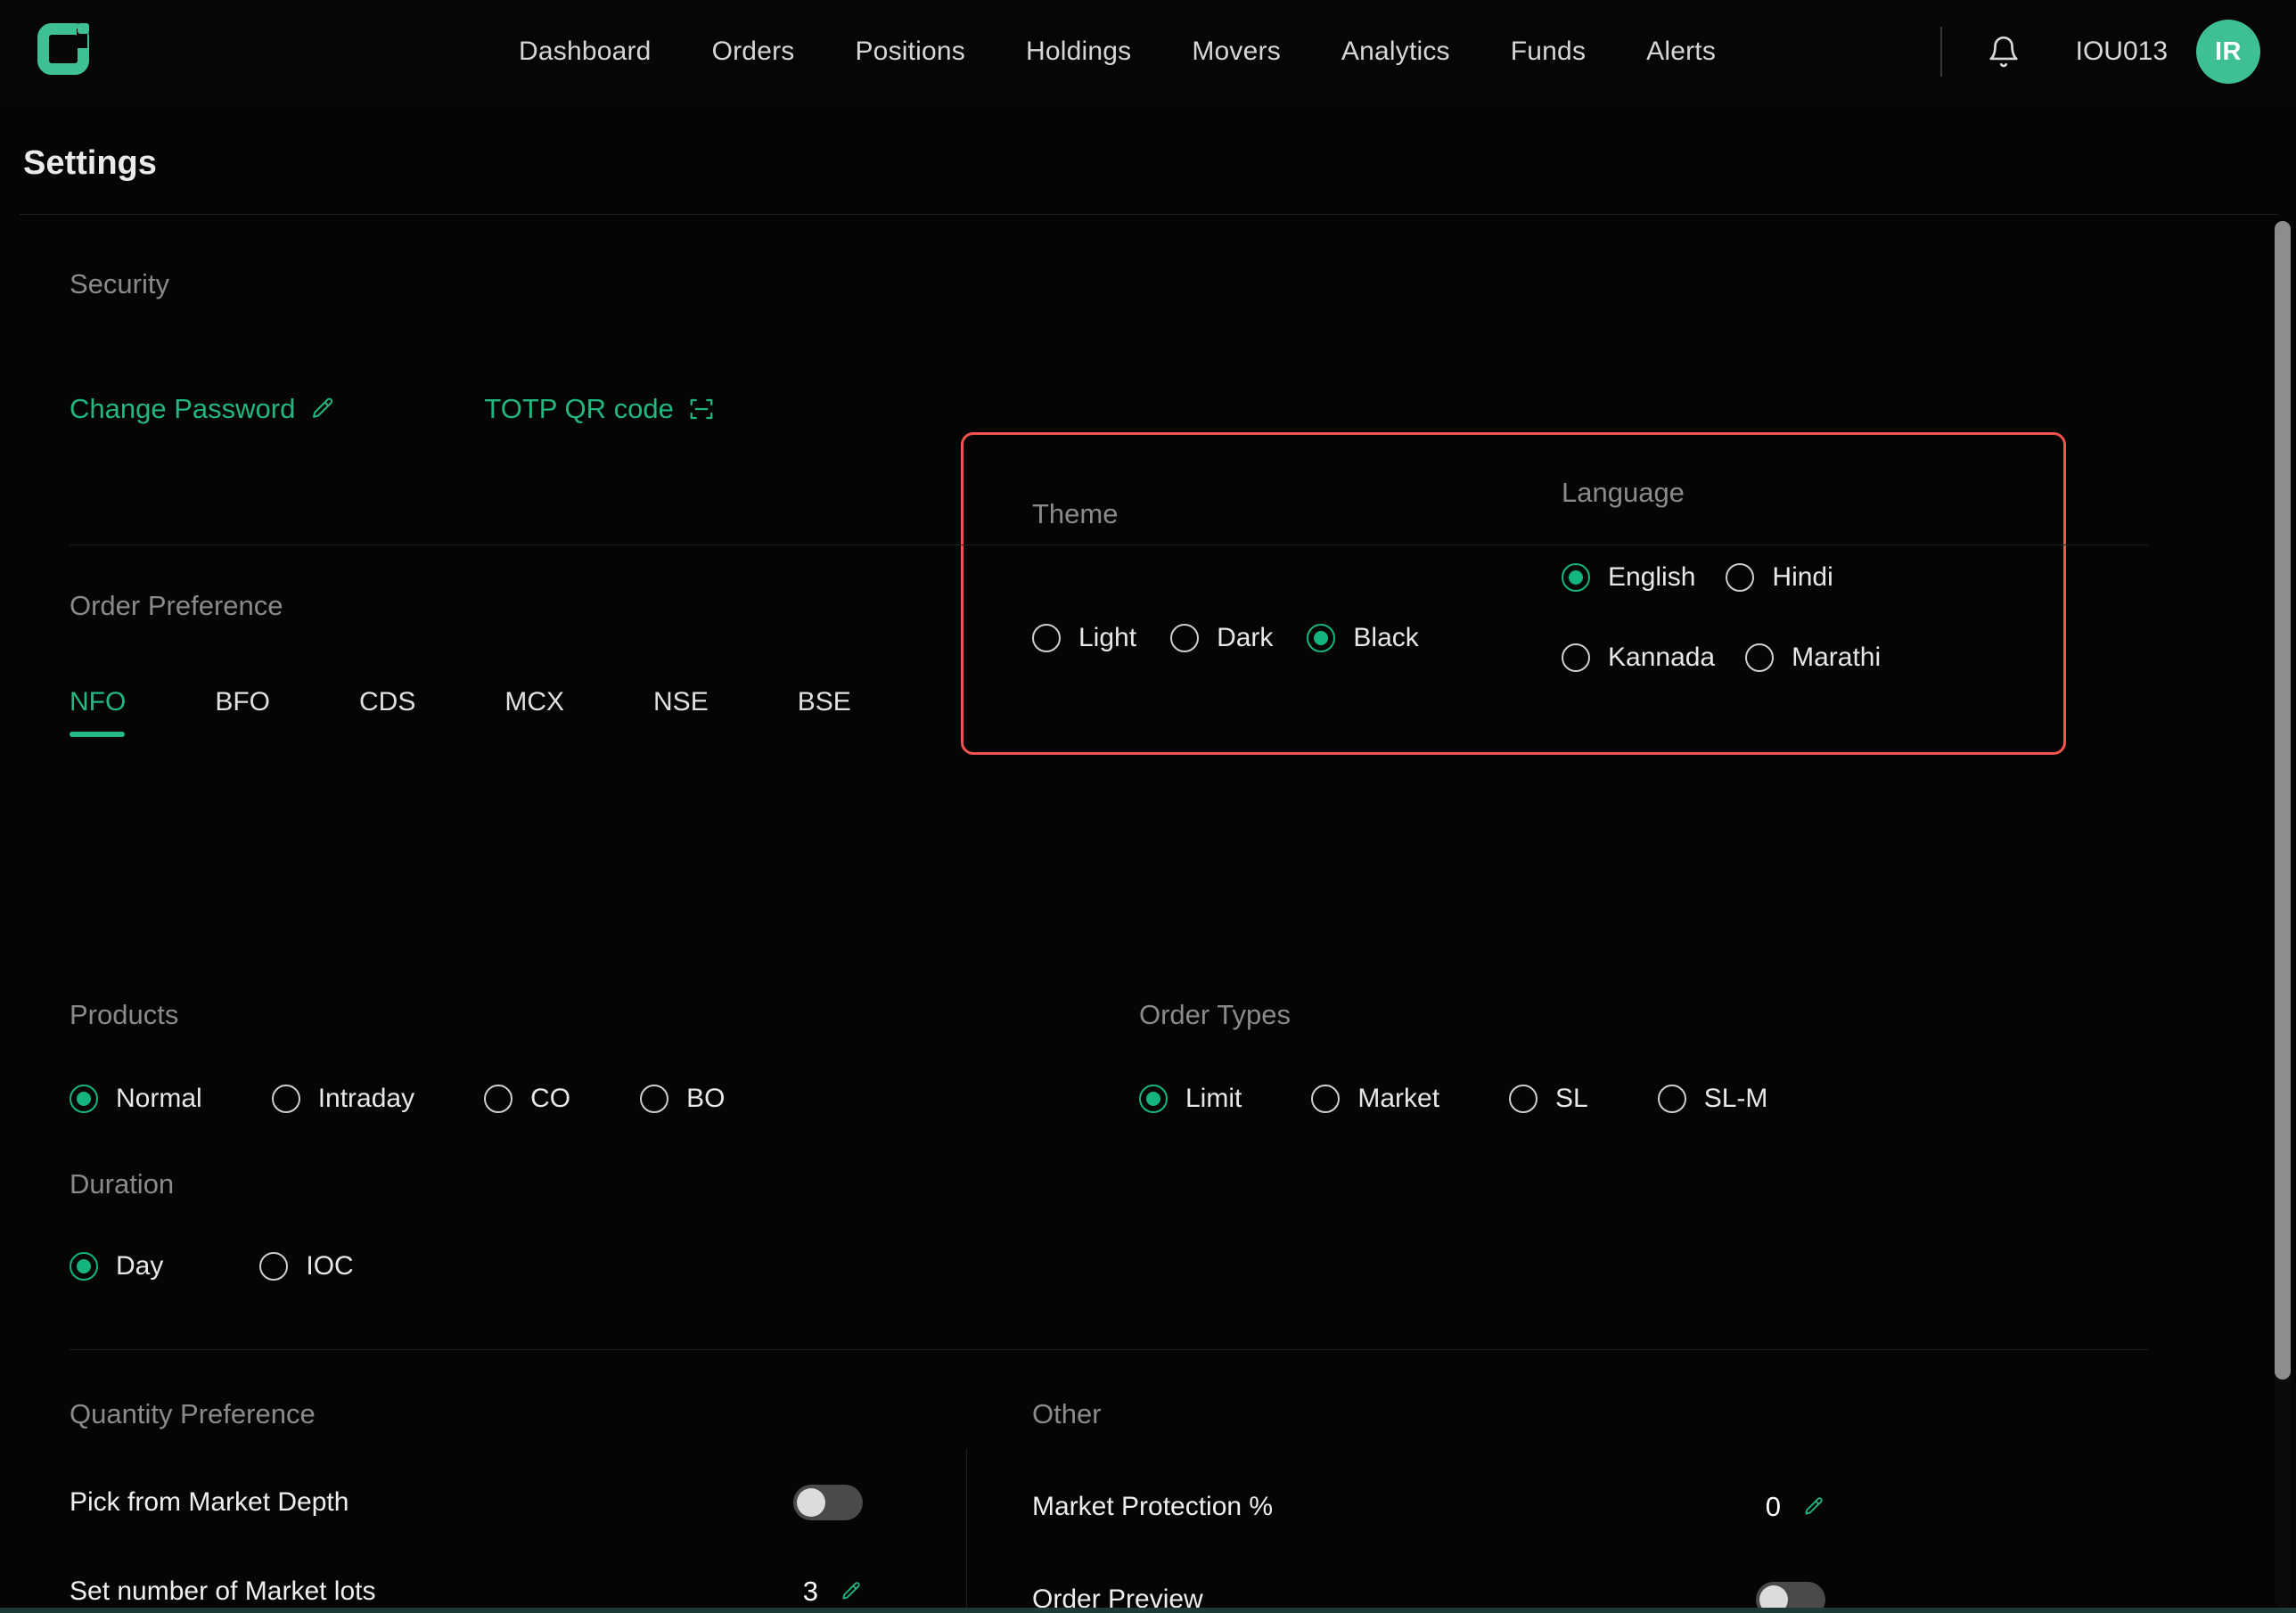 This screenshot has height=1613, width=2296. Describe the element at coordinates (223, 1591) in the screenshot. I see `row-label: Set number of Market lots` at that location.